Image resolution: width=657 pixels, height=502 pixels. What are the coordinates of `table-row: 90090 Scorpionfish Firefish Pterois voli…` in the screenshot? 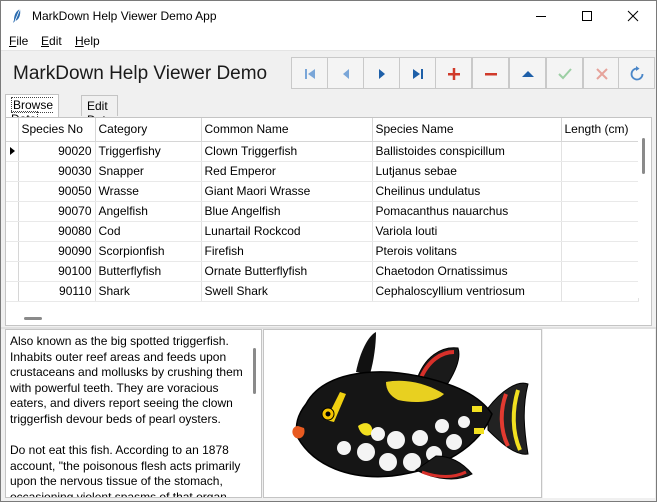 It's located at (322, 251).